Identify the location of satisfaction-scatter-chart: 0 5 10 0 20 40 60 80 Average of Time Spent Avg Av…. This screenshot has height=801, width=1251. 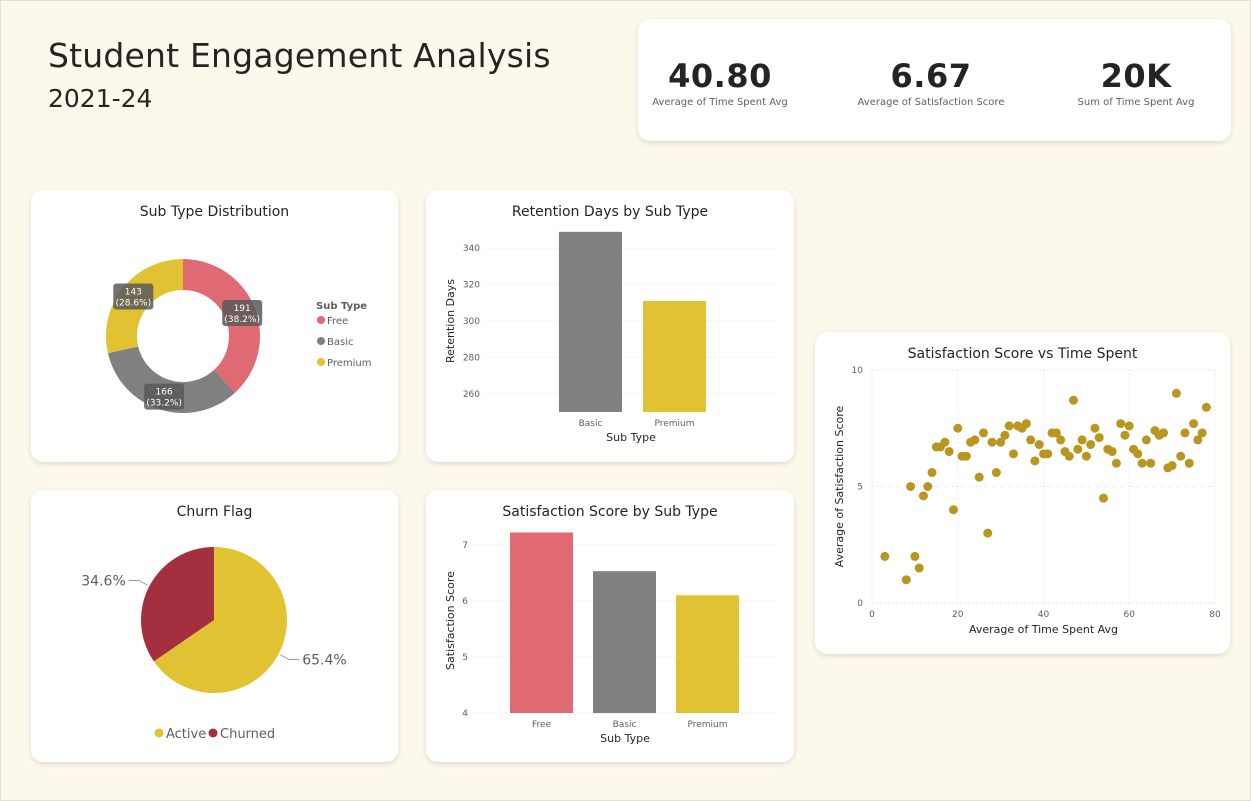
(1022, 493).